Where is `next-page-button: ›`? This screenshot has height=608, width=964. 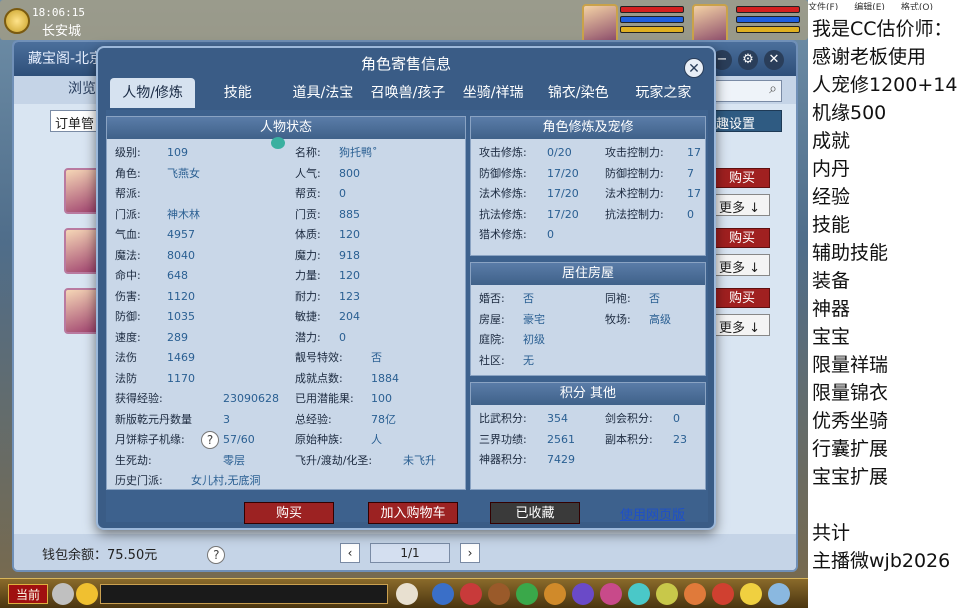
next-page-button: › is located at coordinates (470, 553).